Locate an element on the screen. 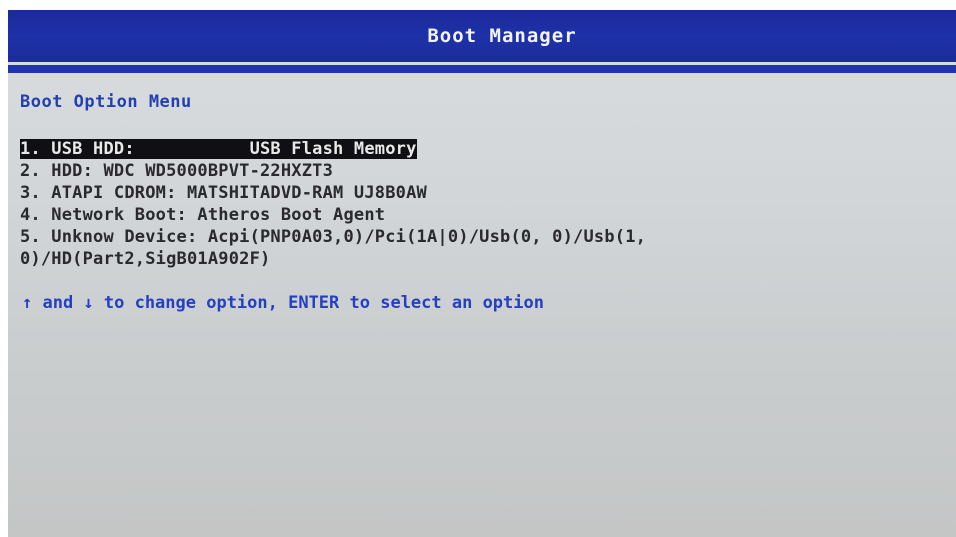 The height and width of the screenshot is (537, 956). boot-option-label: 1. USB HDD: USB Flash Memory is located at coordinates (218, 149).